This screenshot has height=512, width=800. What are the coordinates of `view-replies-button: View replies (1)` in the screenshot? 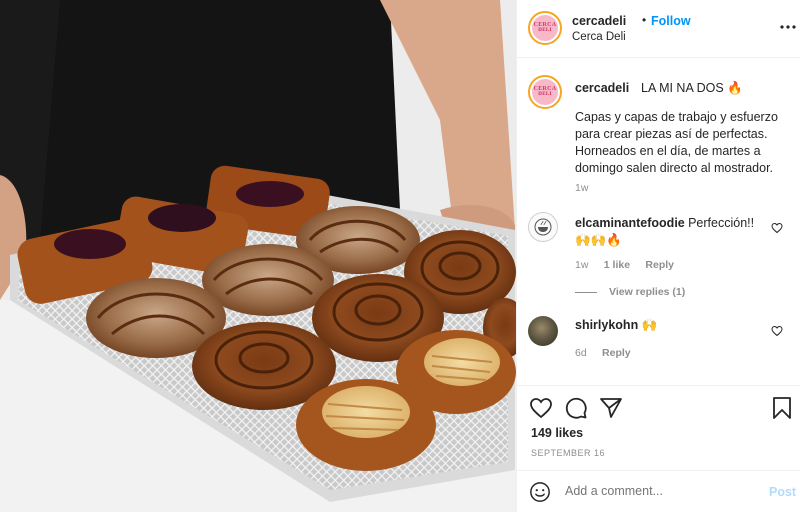 It's located at (647, 292).